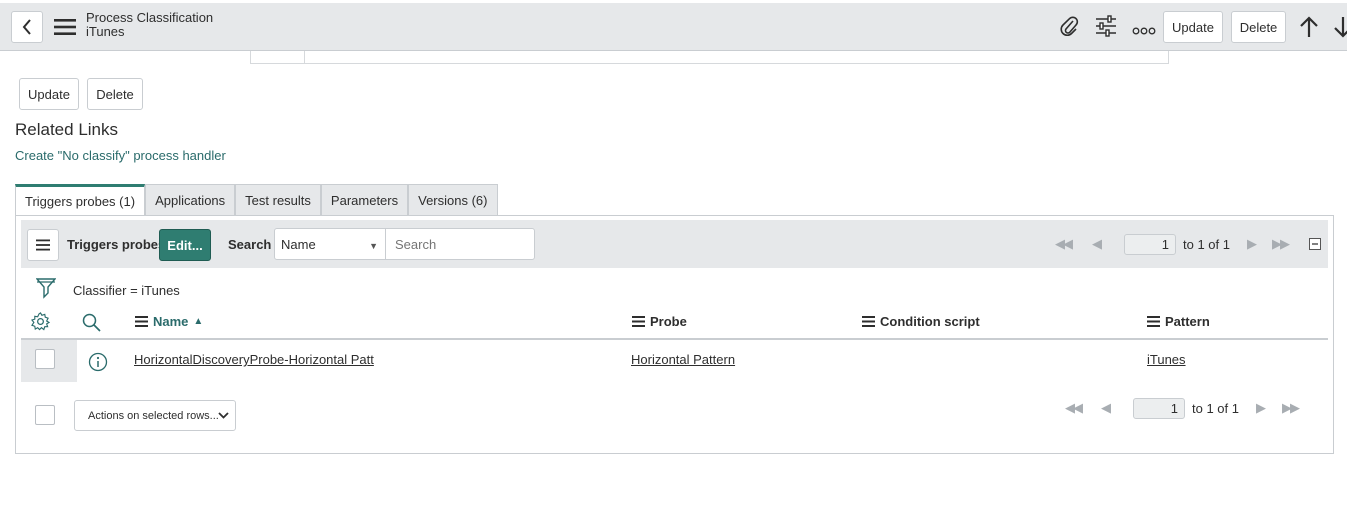 The height and width of the screenshot is (507, 1347). I want to click on collapse-icon, so click(1315, 244).